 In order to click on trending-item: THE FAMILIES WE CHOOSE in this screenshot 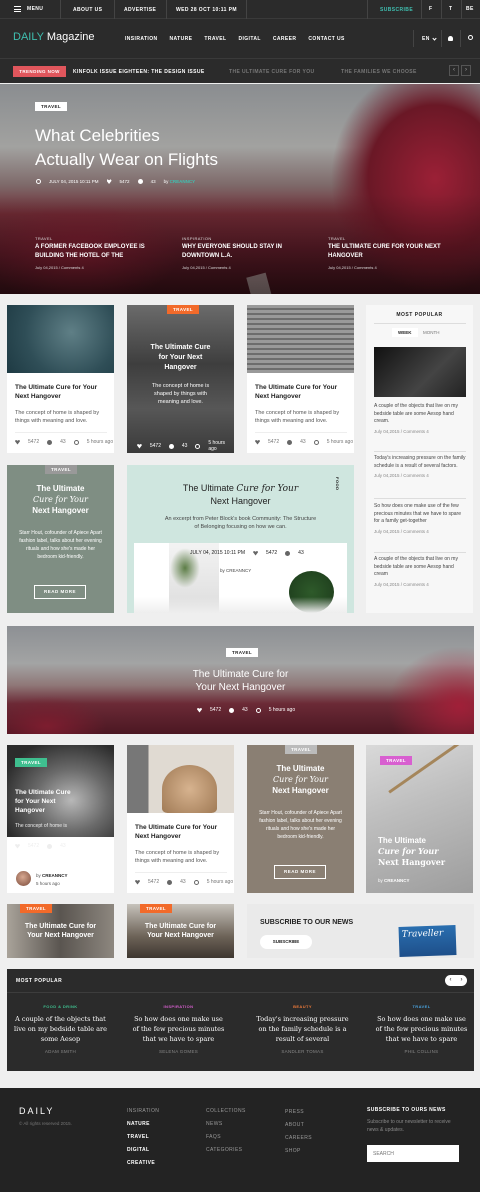, I will do `click(379, 72)`.